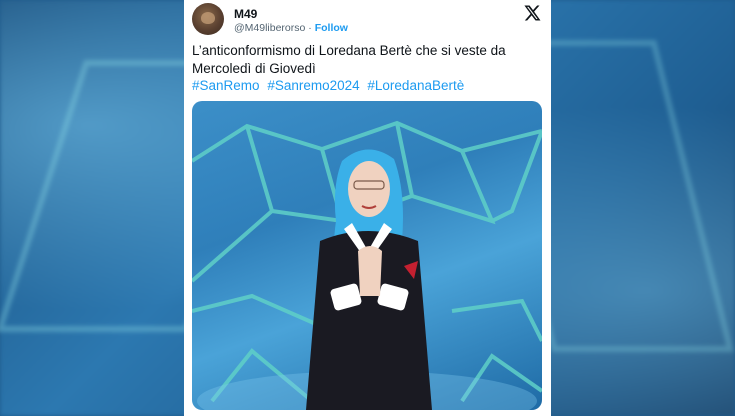 The image size is (735, 416). Describe the element at coordinates (313, 85) in the screenshot. I see `hashtag-sanremo2024: #Sanremo2024` at that location.